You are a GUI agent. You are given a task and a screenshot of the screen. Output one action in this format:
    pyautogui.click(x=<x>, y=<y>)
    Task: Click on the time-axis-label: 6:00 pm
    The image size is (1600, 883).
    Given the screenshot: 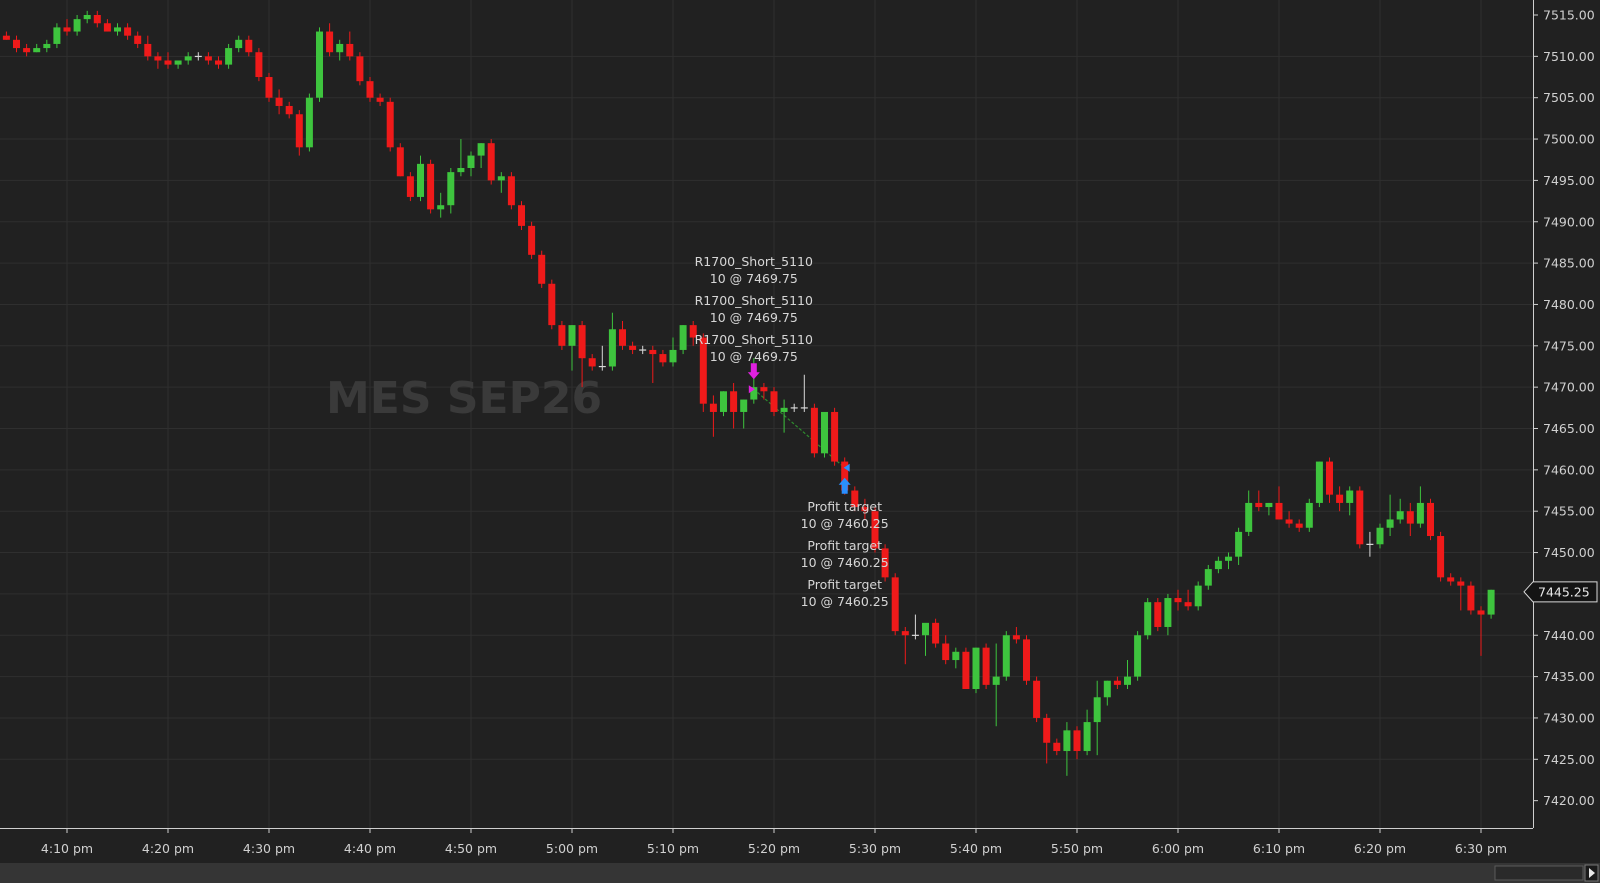 What is the action you would take?
    pyautogui.click(x=1178, y=848)
    